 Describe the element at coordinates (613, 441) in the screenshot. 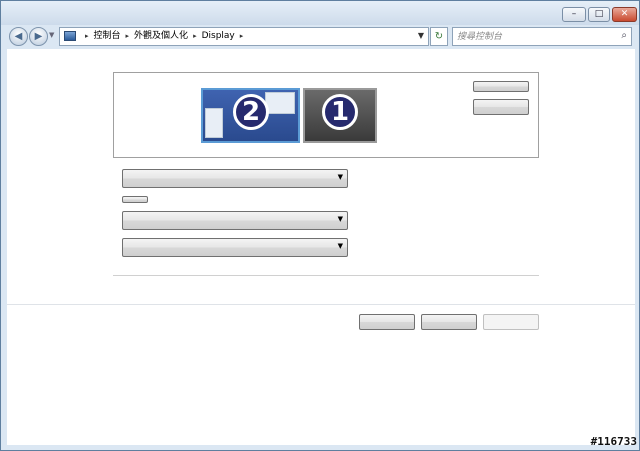

I see `watermark-text: #116733` at that location.